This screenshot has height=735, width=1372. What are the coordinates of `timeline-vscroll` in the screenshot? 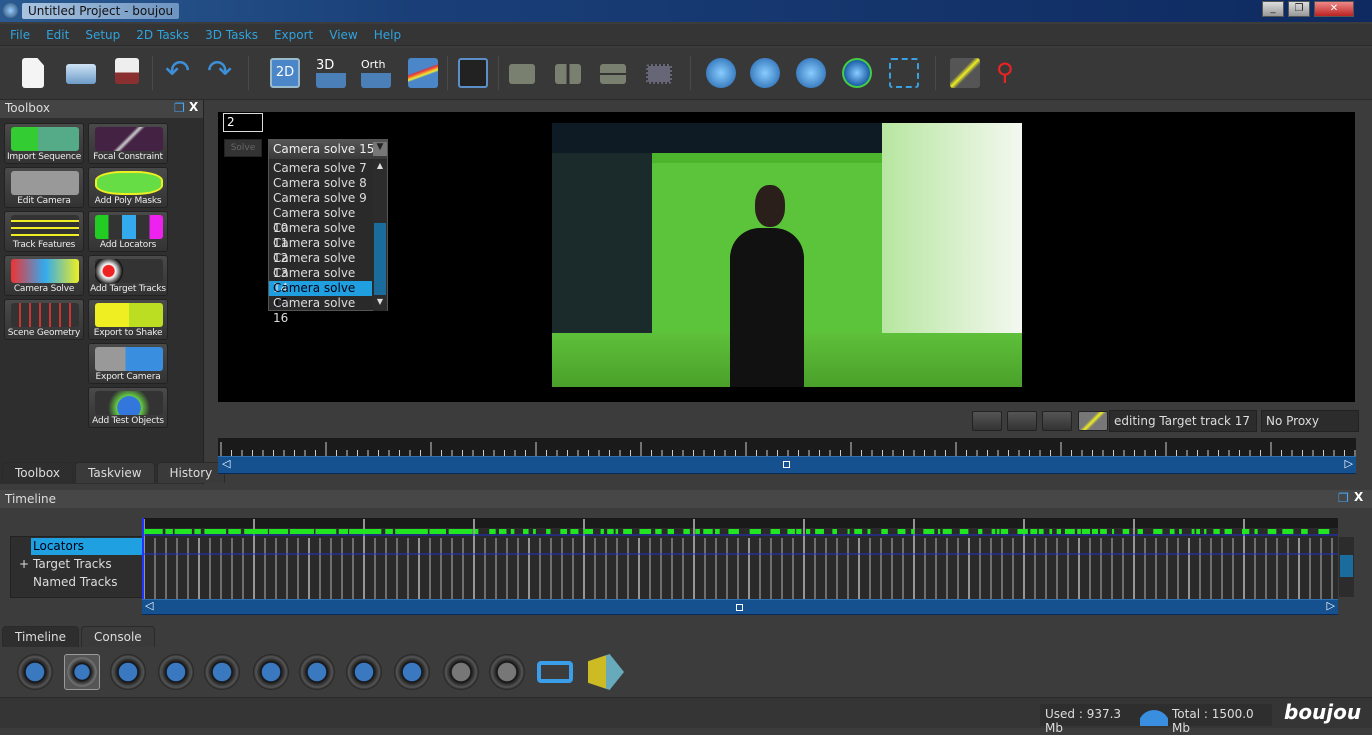 It's located at (1346, 567).